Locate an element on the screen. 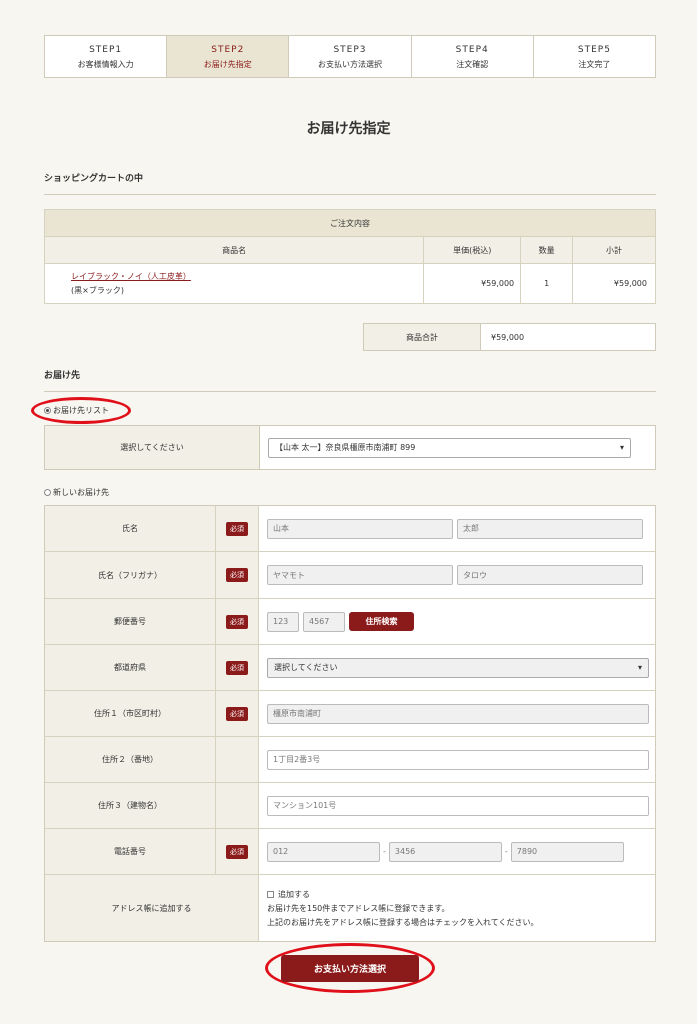 Image resolution: width=697 pixels, height=1024 pixels. checkbox-label: 追加する is located at coordinates (294, 894).